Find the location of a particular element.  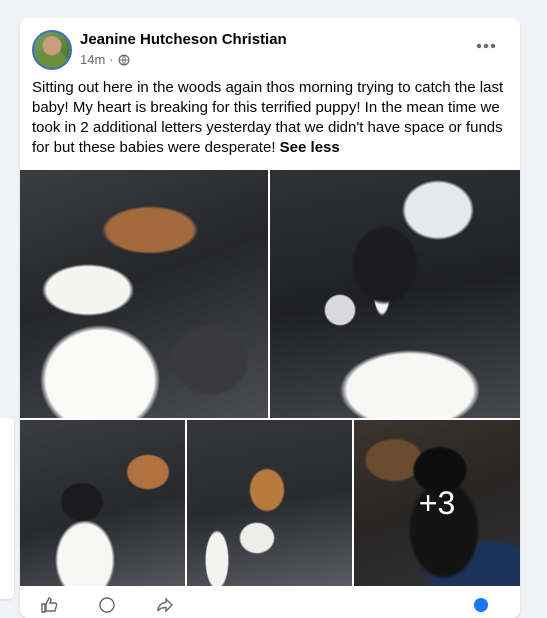

post-time: 14m is located at coordinates (92, 59).